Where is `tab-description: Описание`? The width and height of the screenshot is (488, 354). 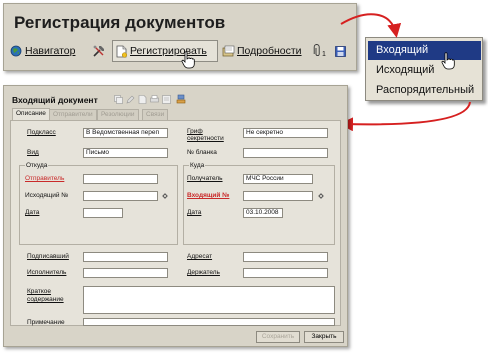 tab-description: Описание is located at coordinates (31, 114).